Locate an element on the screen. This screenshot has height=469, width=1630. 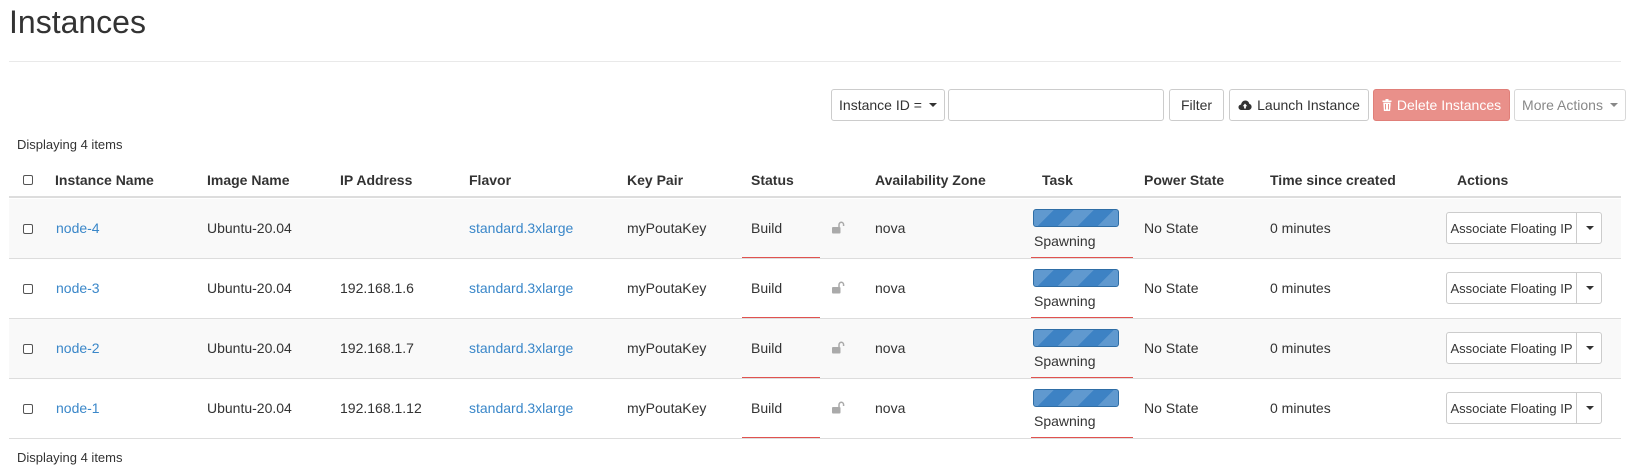
column-header-flavor: Flavor is located at coordinates (490, 180).